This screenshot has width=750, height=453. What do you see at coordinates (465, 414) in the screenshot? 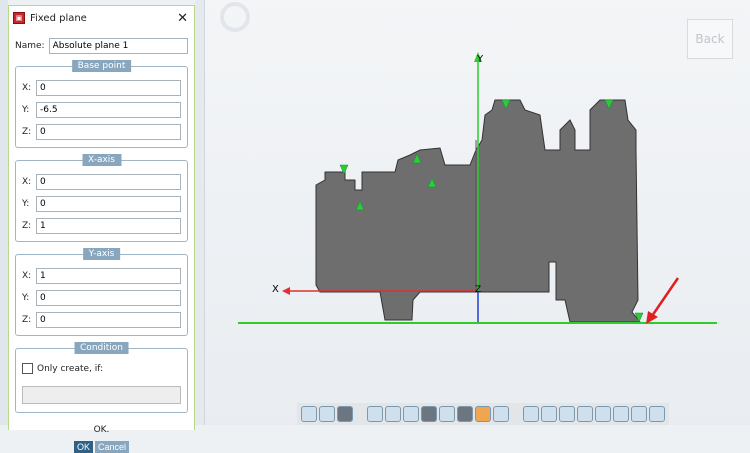
I see `section-icon` at bounding box center [465, 414].